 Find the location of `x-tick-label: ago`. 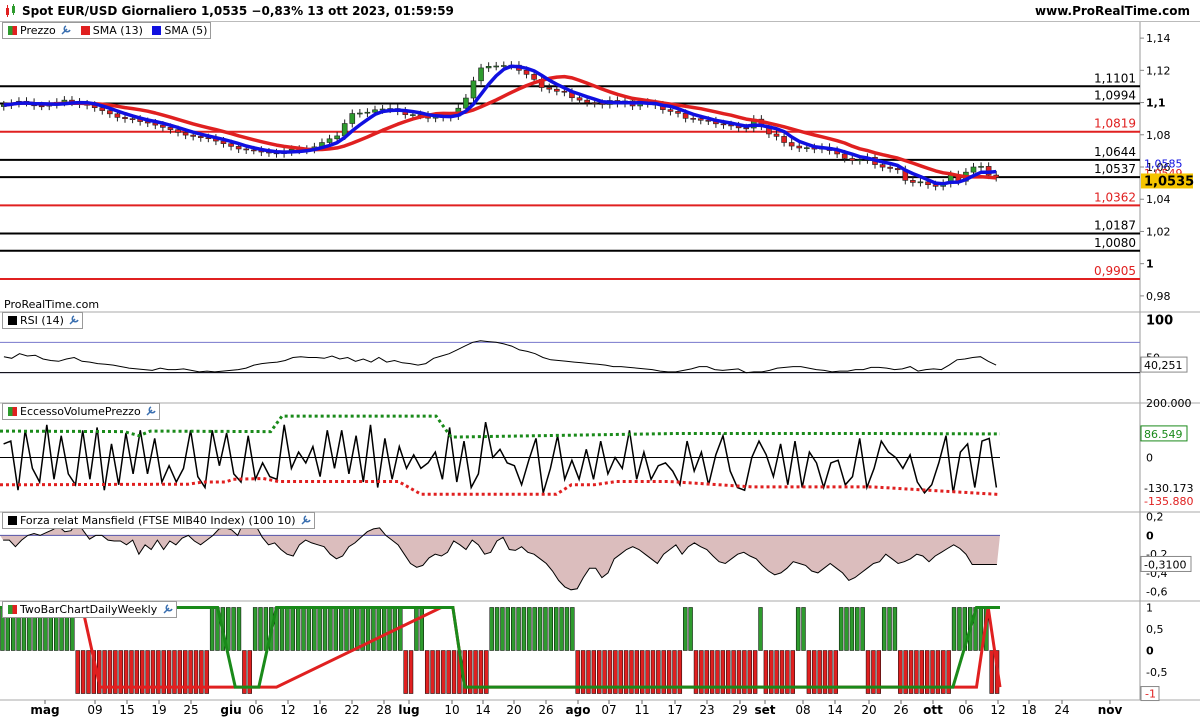

x-tick-label: ago is located at coordinates (578, 710).